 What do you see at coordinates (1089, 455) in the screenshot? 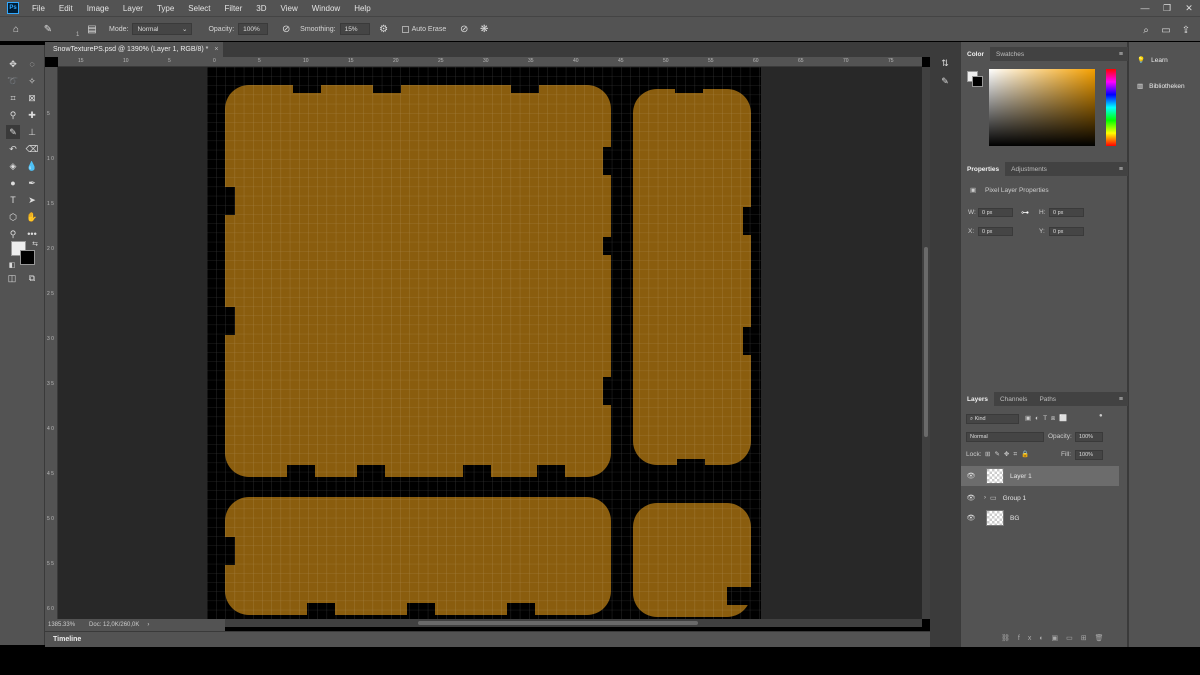
I see `fill-field: 100%` at bounding box center [1089, 455].